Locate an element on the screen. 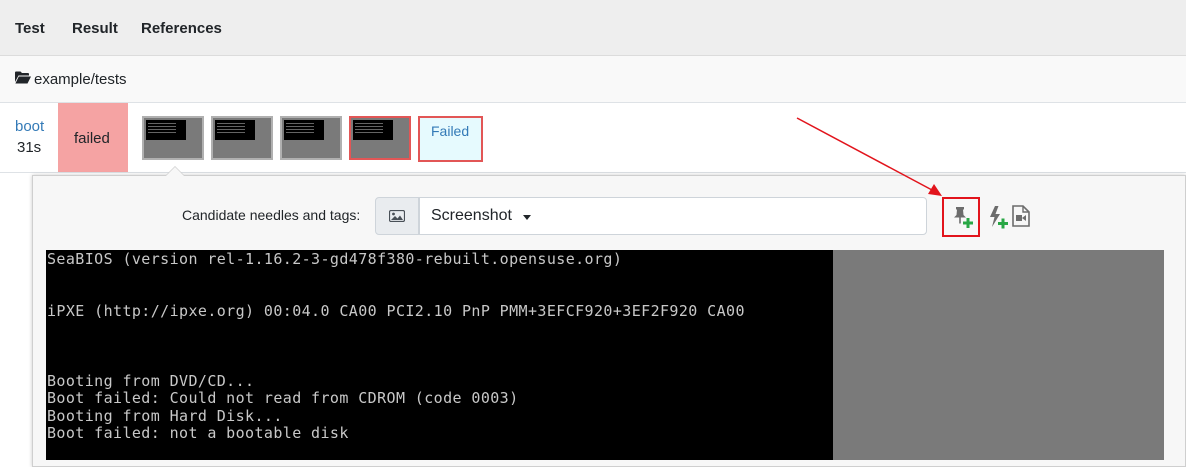 This screenshot has width=1186, height=467. chevron-down-icon is located at coordinates (527, 217).